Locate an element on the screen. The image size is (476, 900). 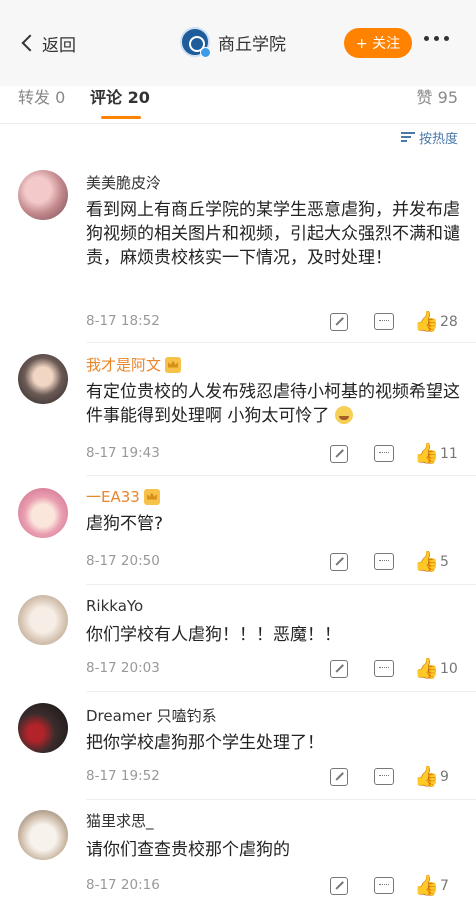
follow-button: + 关注 is located at coordinates (378, 43).